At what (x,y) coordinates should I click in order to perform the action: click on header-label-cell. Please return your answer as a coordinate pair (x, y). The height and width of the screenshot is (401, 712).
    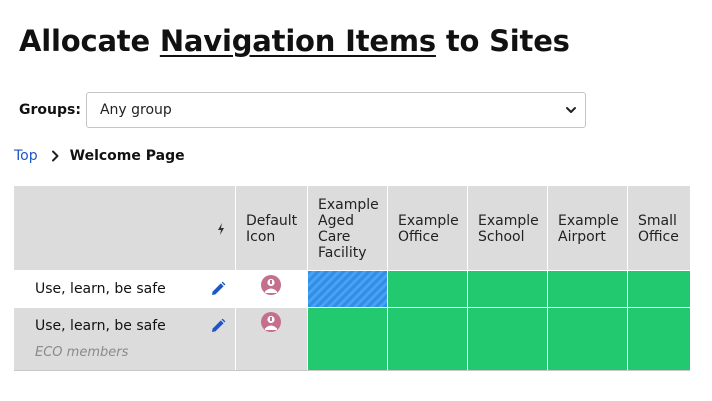
    Looking at the image, I should click on (124, 228).